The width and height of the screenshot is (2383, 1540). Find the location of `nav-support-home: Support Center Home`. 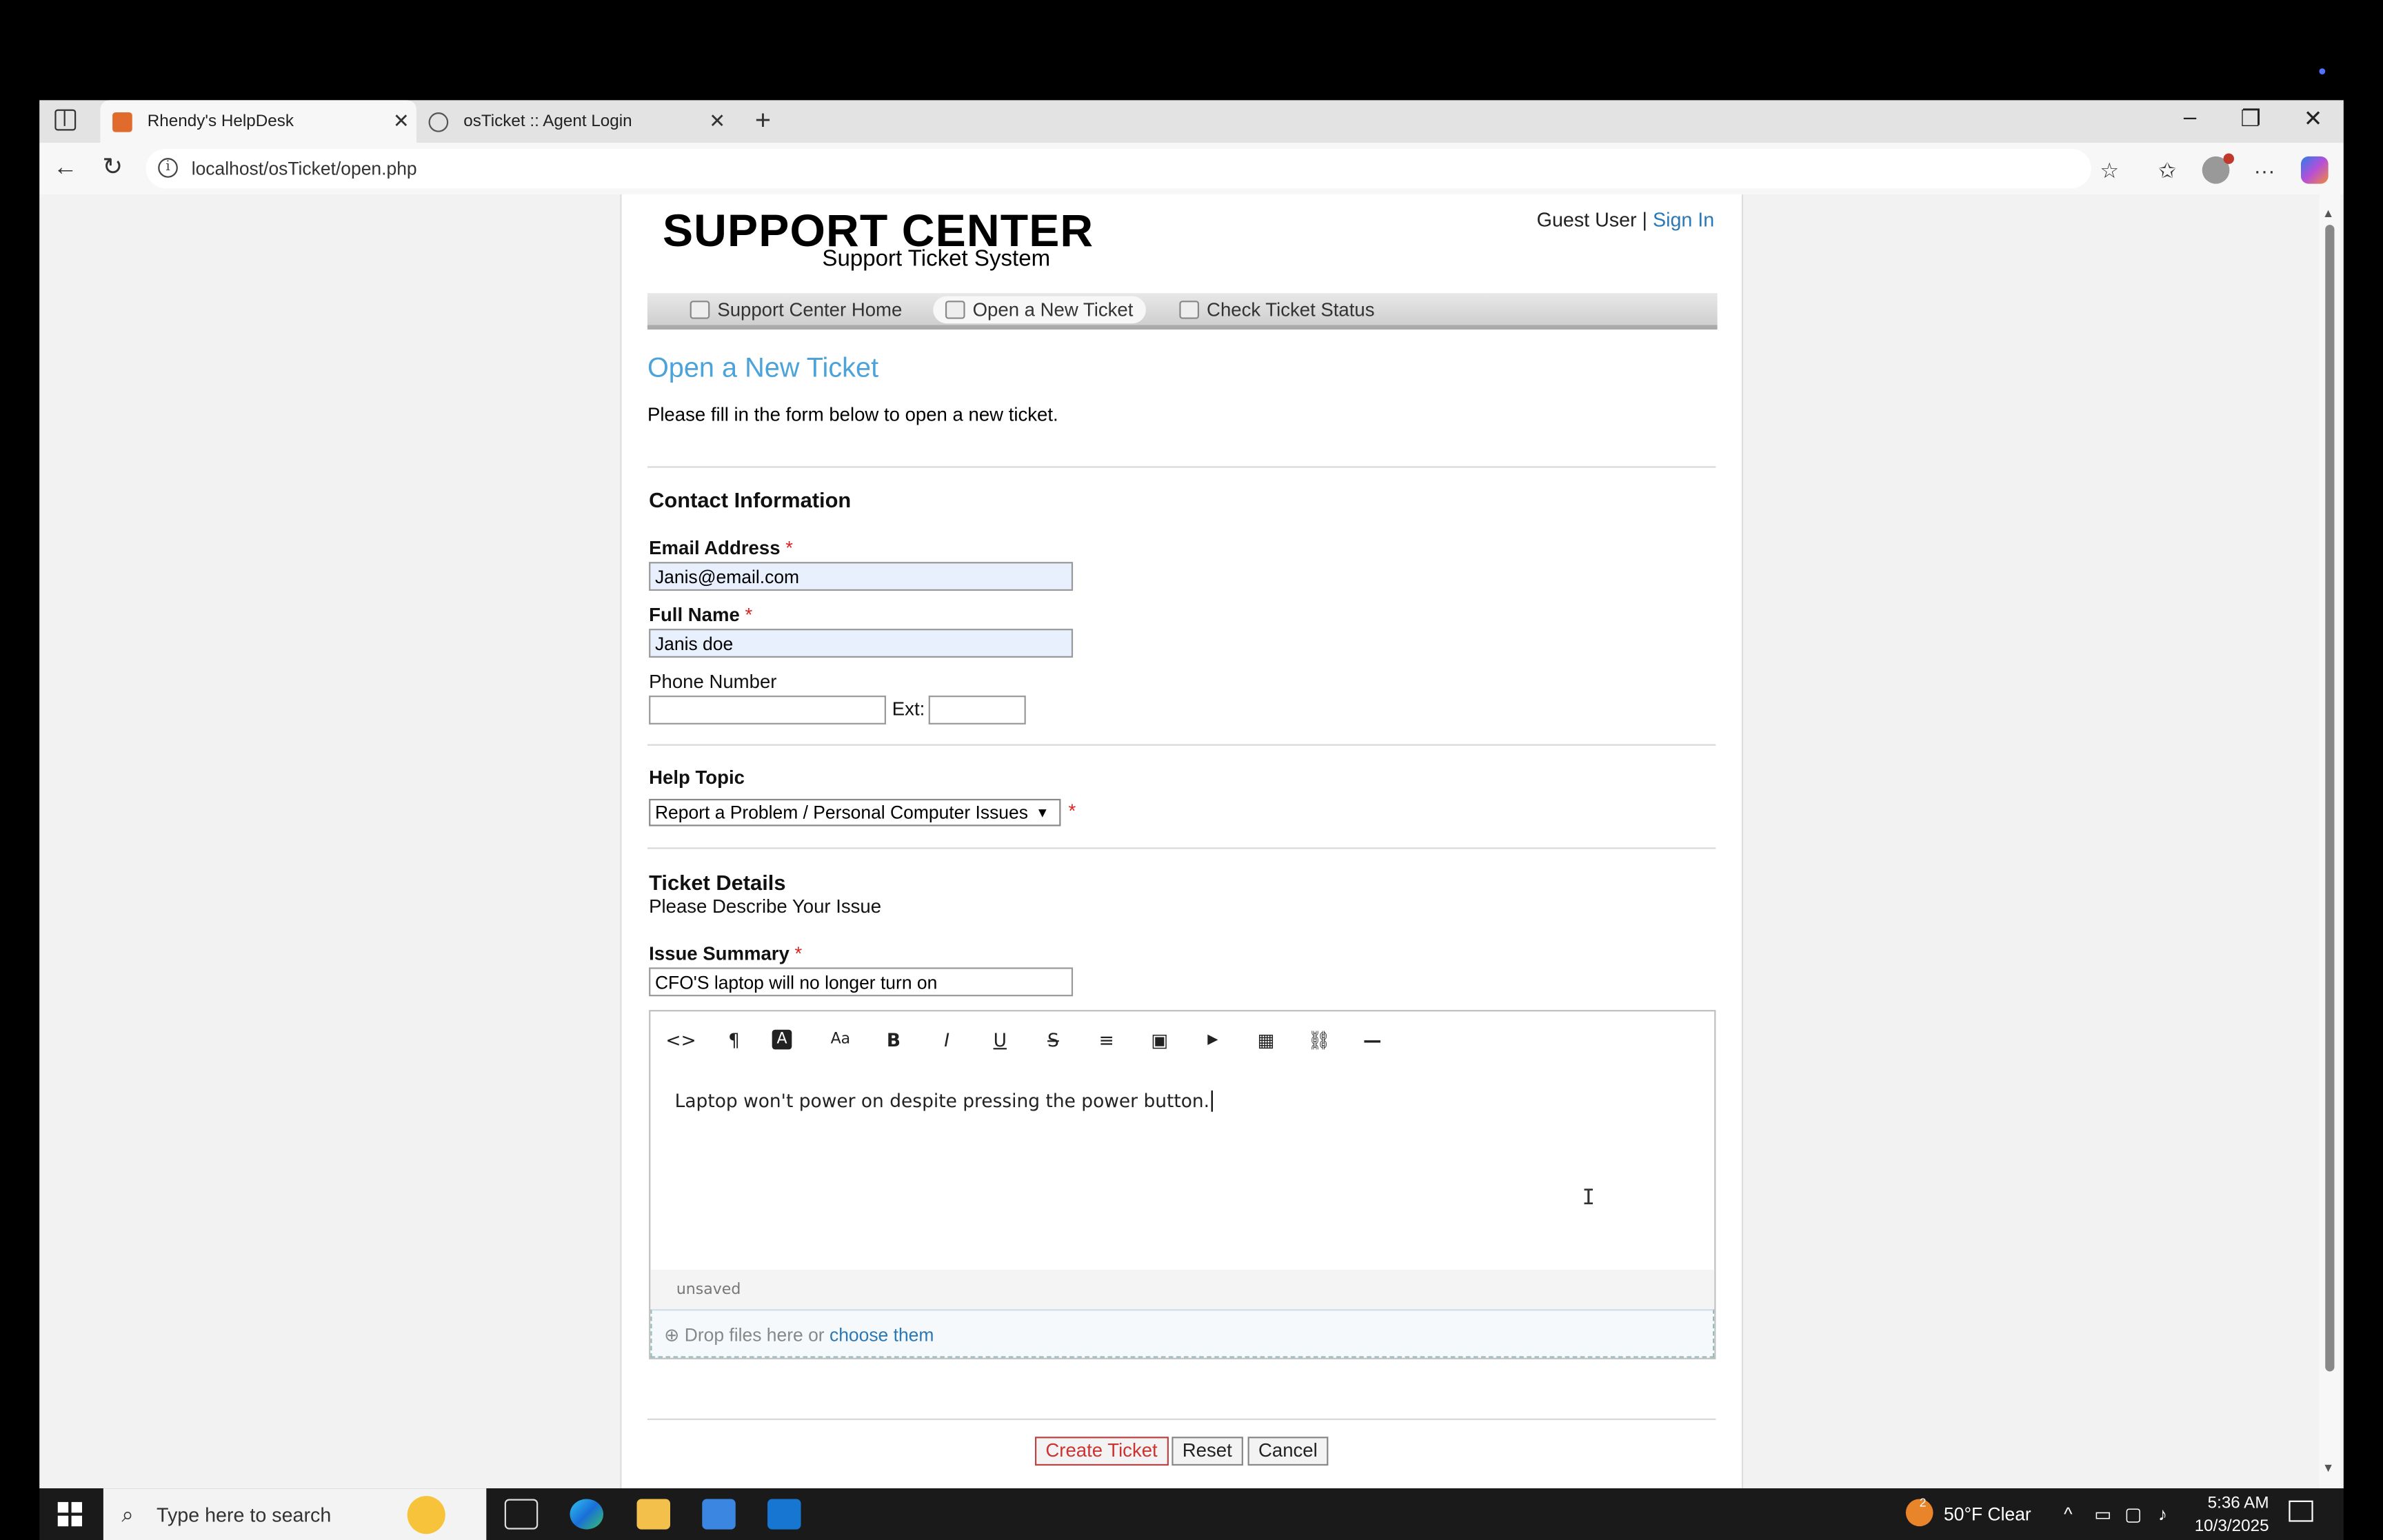

nav-support-home: Support Center Home is located at coordinates (796, 310).